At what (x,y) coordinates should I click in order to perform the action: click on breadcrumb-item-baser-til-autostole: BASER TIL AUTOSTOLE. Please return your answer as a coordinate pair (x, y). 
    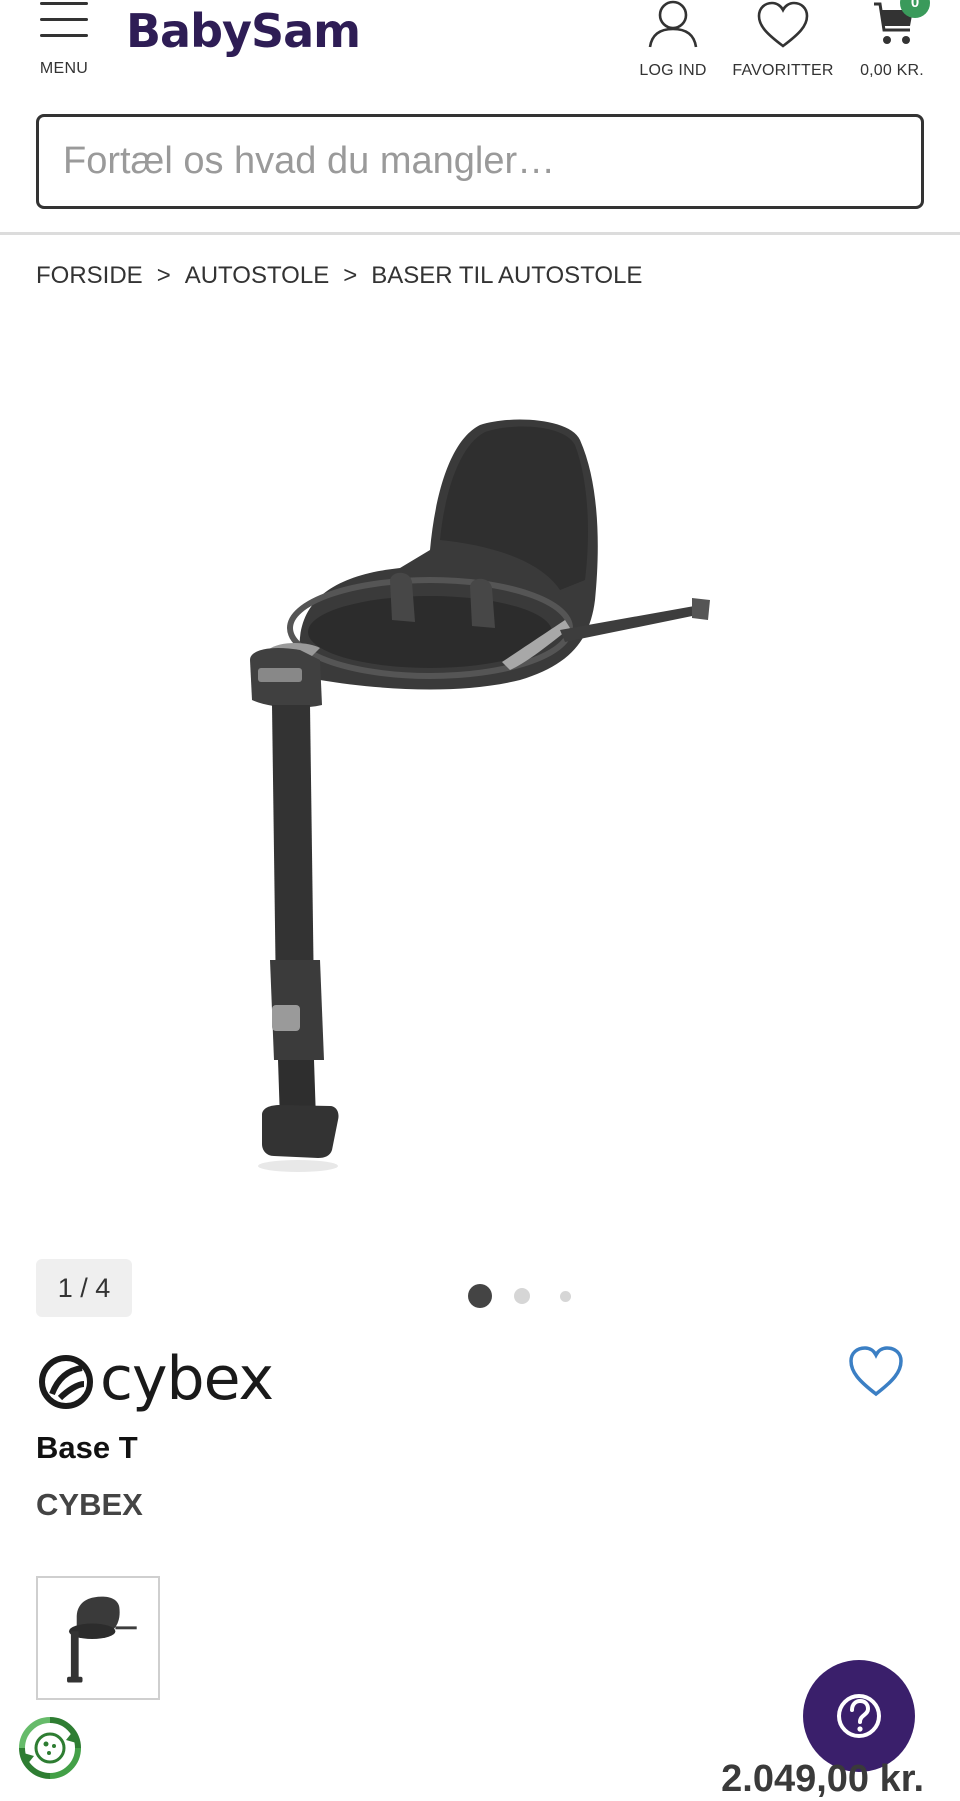
    Looking at the image, I should click on (506, 275).